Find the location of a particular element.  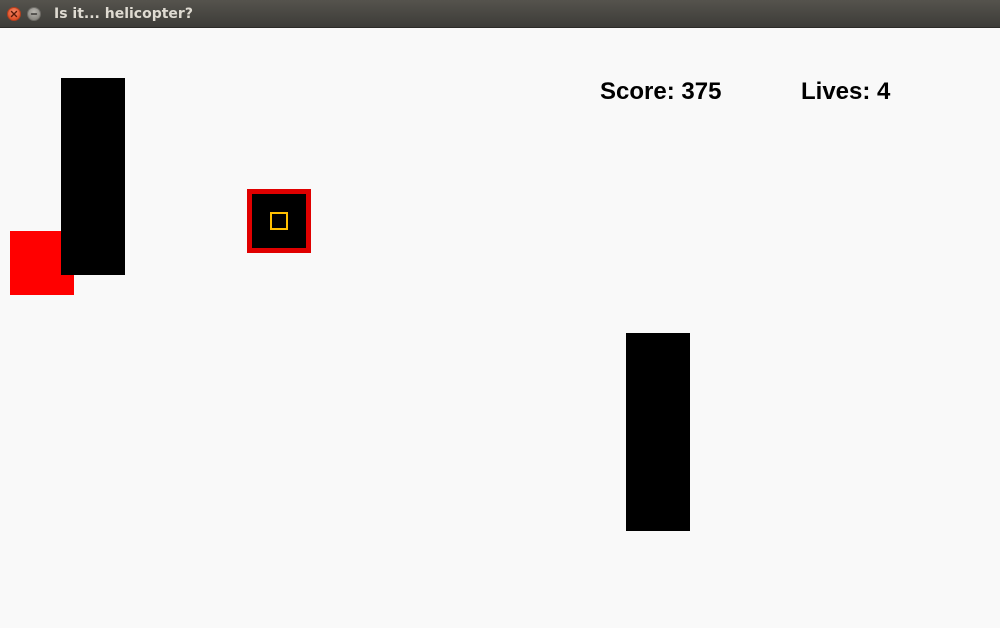

close-icon is located at coordinates (14, 14).